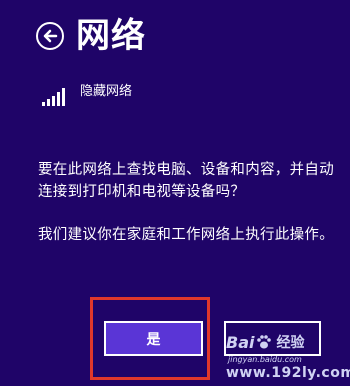 This screenshot has height=386, width=350. What do you see at coordinates (186, 181) in the screenshot?
I see `question-text: 要在此网络上查找电脑、设备和内容，并自动连接到打印机和电视等设备吗？` at bounding box center [186, 181].